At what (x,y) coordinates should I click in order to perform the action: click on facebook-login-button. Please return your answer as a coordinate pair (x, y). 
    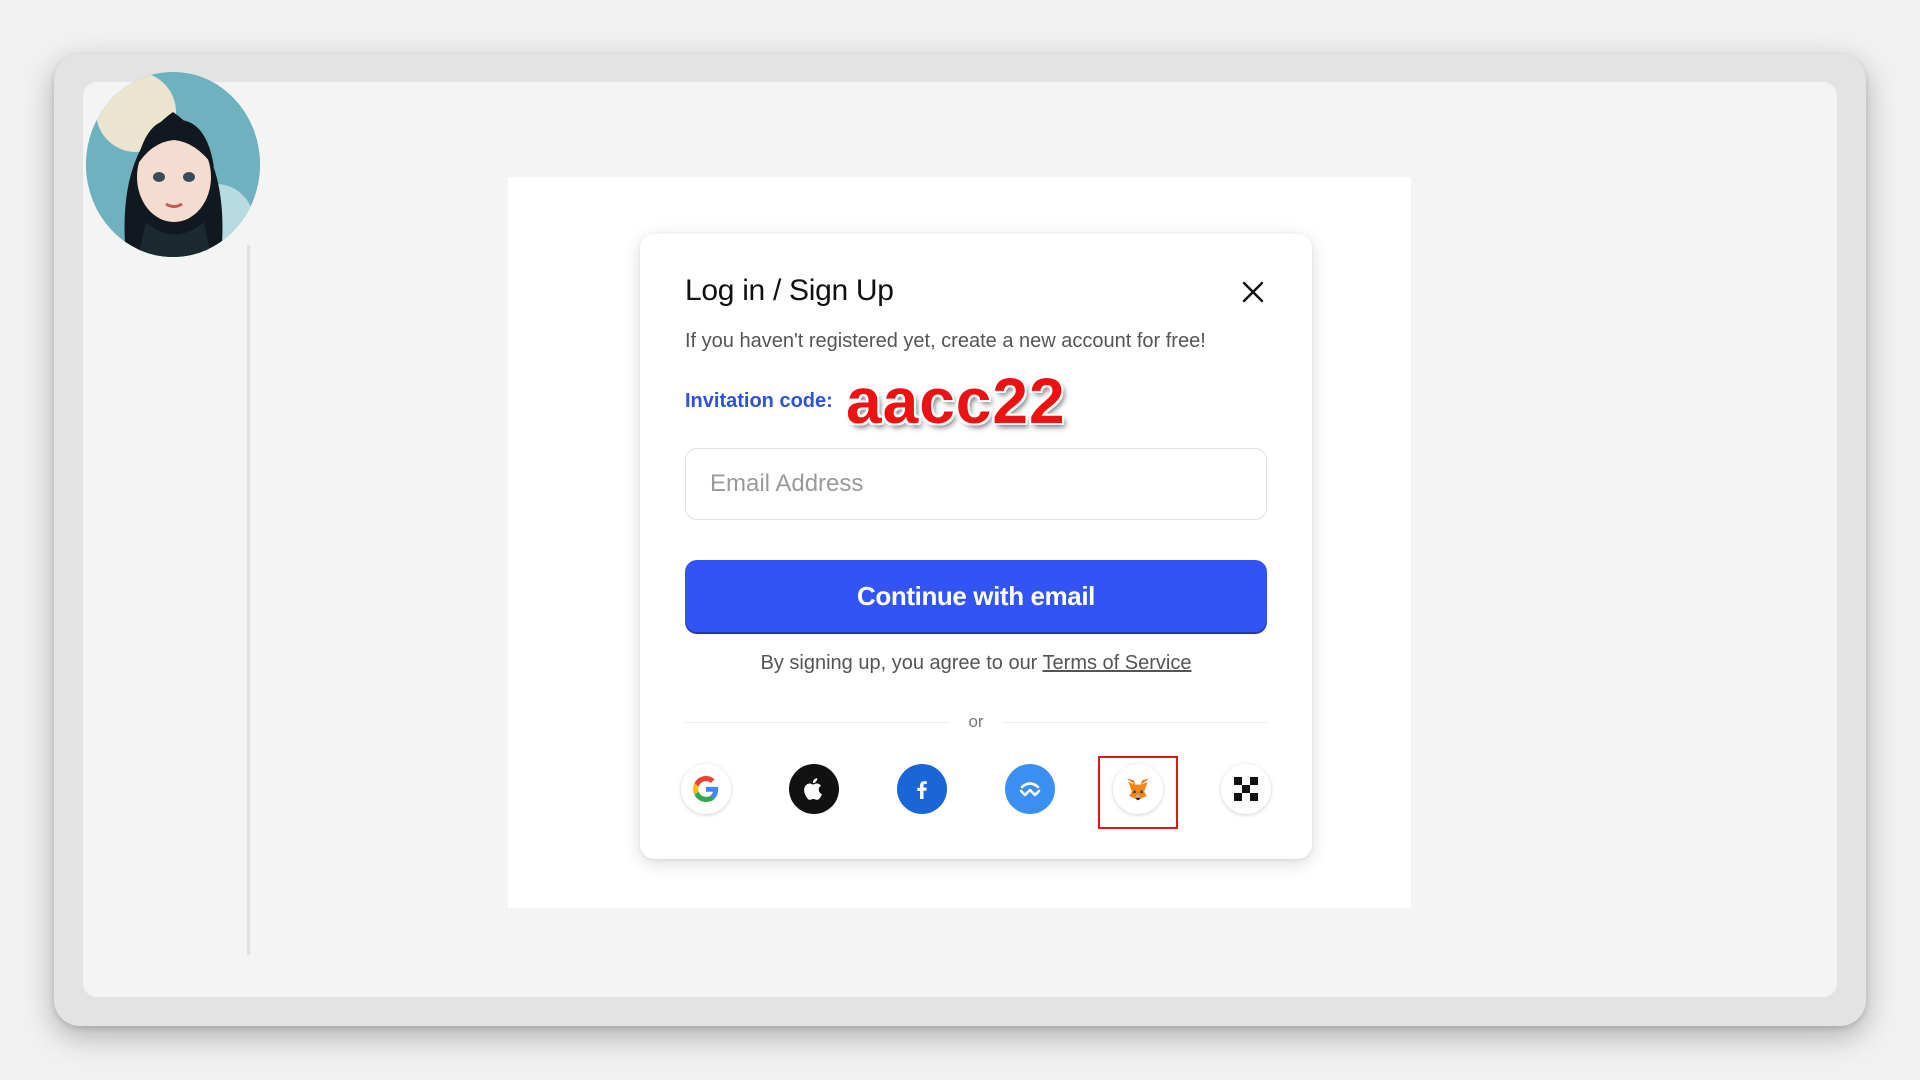
    Looking at the image, I should click on (922, 789).